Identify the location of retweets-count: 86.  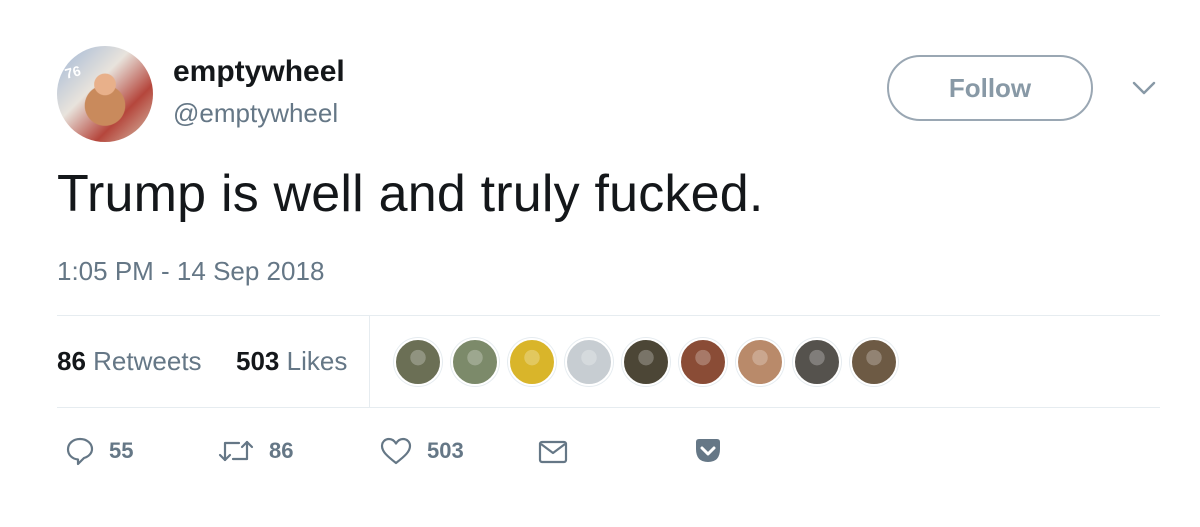
(71, 361).